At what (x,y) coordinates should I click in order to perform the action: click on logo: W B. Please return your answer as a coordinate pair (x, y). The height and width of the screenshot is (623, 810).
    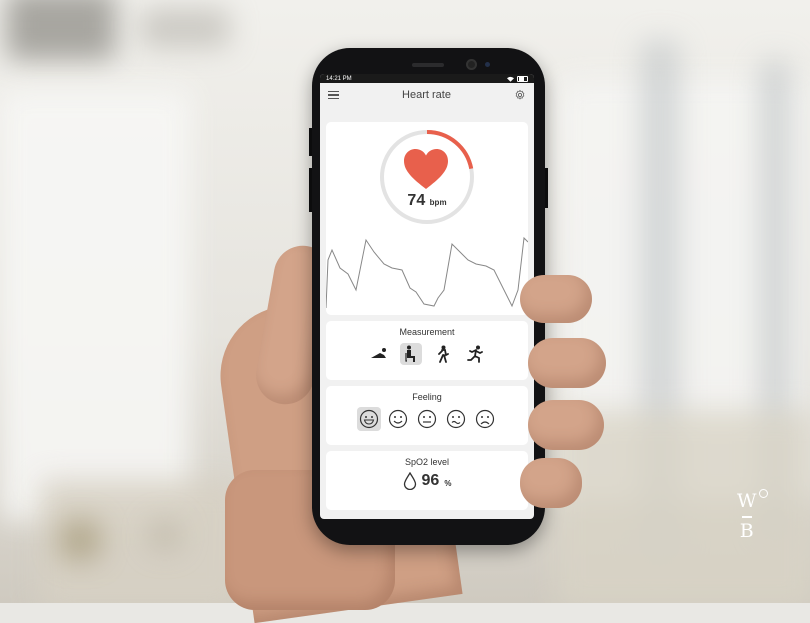
    Looking at the image, I should click on (752, 515).